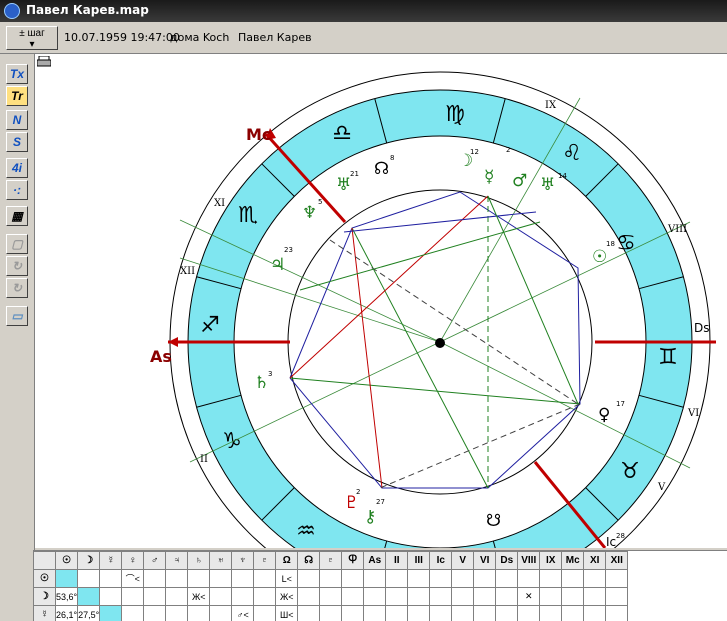 This screenshot has width=727, height=621. I want to click on aspect-cell: Ш<, so click(287, 613).